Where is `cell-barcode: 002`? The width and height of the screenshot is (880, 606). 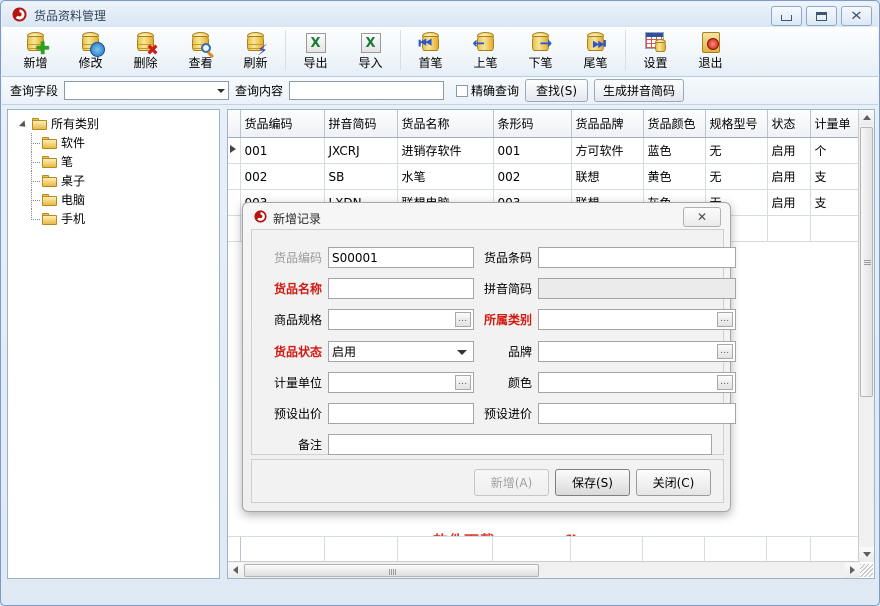
cell-barcode: 002 is located at coordinates (532, 176).